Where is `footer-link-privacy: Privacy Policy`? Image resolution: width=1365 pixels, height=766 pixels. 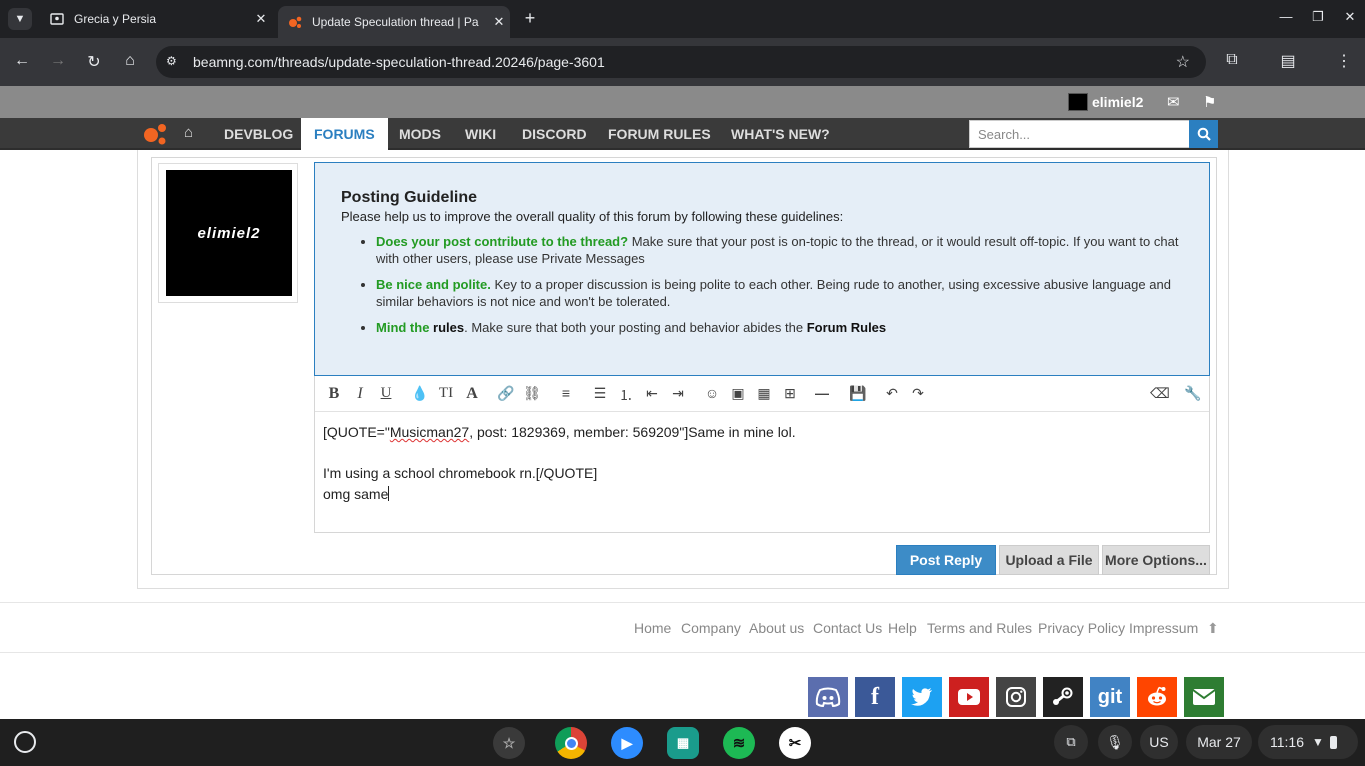
footer-link-privacy: Privacy Policy is located at coordinates (1081, 628).